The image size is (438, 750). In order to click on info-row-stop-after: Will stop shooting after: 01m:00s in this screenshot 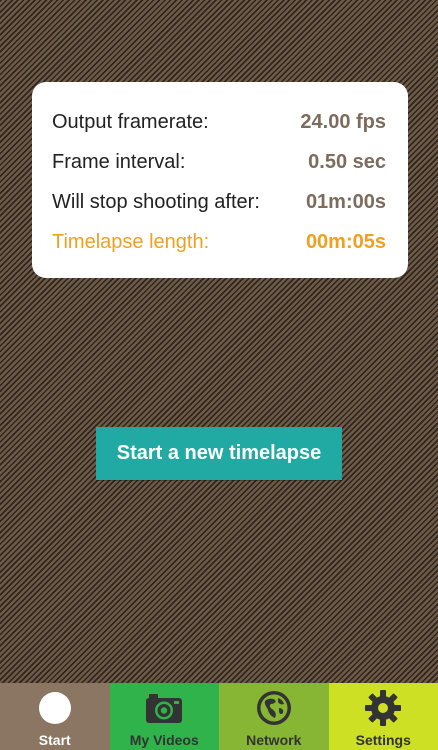, I will do `click(219, 202)`.